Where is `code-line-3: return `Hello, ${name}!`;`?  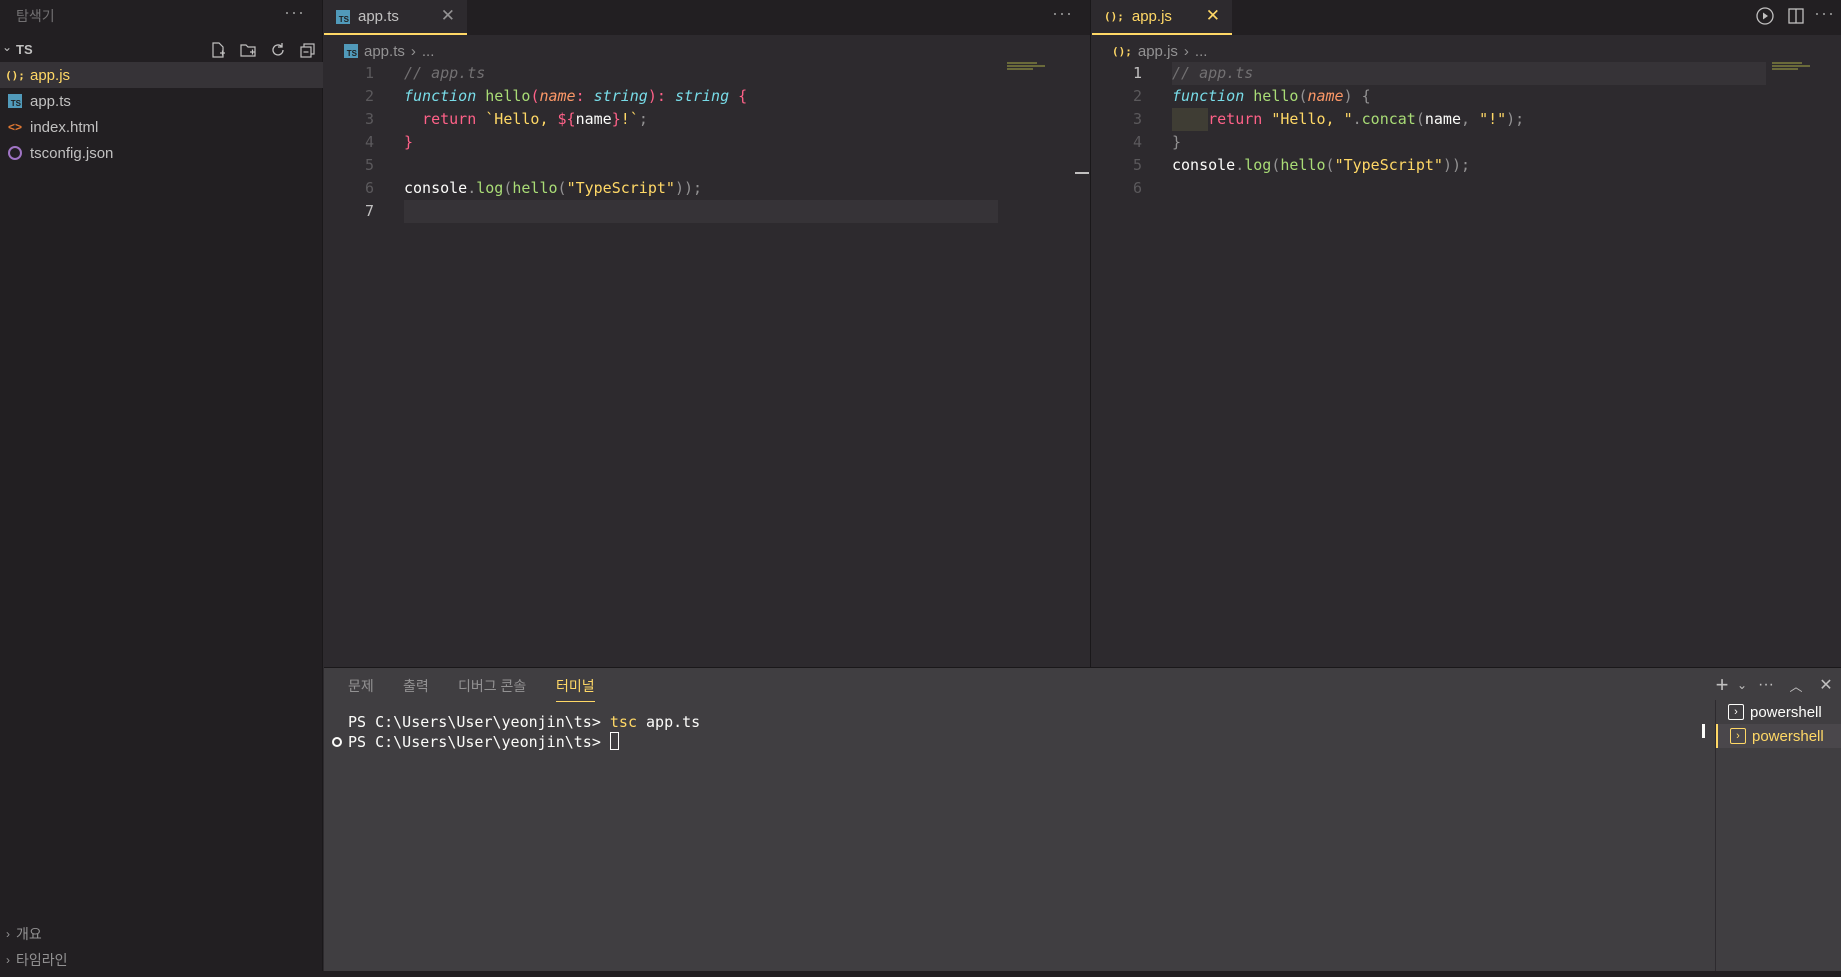
code-line-3: return `Hello, ${name}!`; is located at coordinates (535, 119).